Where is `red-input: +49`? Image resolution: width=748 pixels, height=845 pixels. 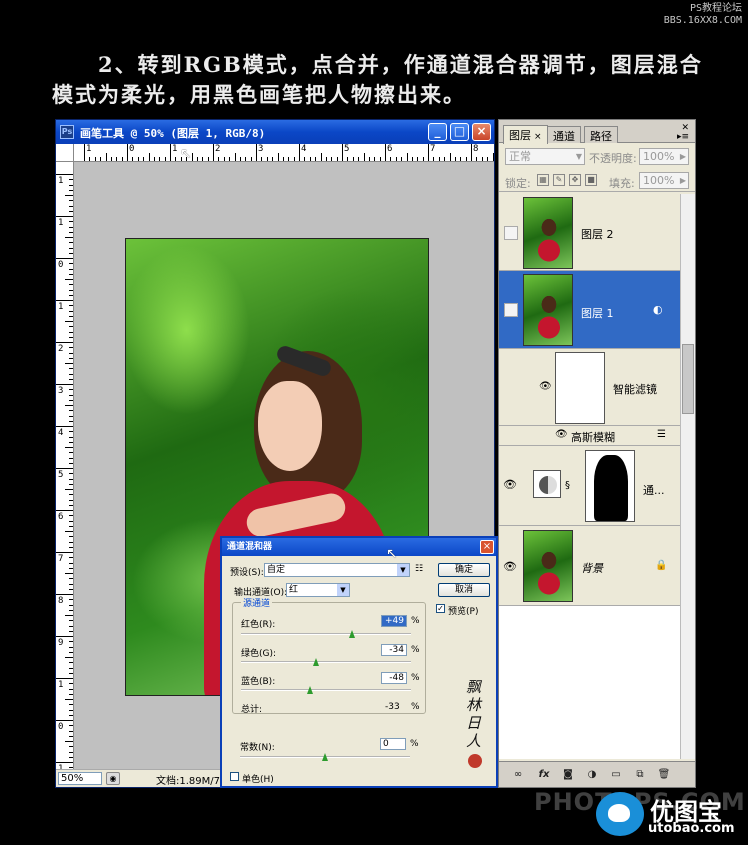 red-input: +49 is located at coordinates (394, 621).